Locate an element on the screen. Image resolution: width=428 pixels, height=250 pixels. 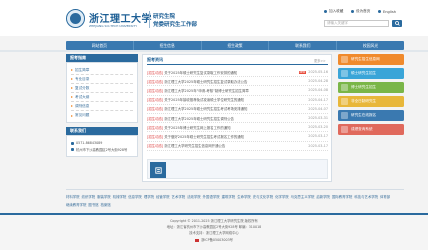
department-title: 研究生院 is located at coordinates (164, 17).